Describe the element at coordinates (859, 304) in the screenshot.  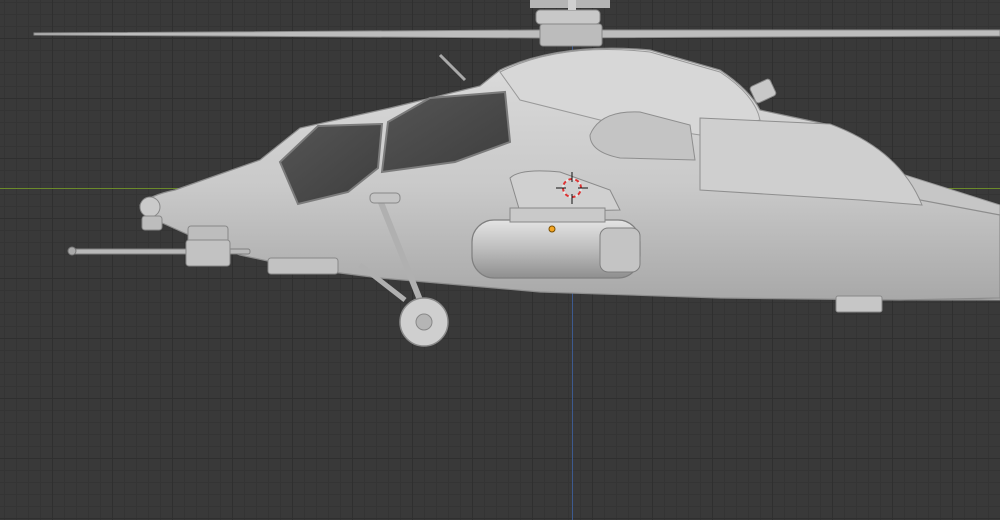
I see `rear-fairing` at that location.